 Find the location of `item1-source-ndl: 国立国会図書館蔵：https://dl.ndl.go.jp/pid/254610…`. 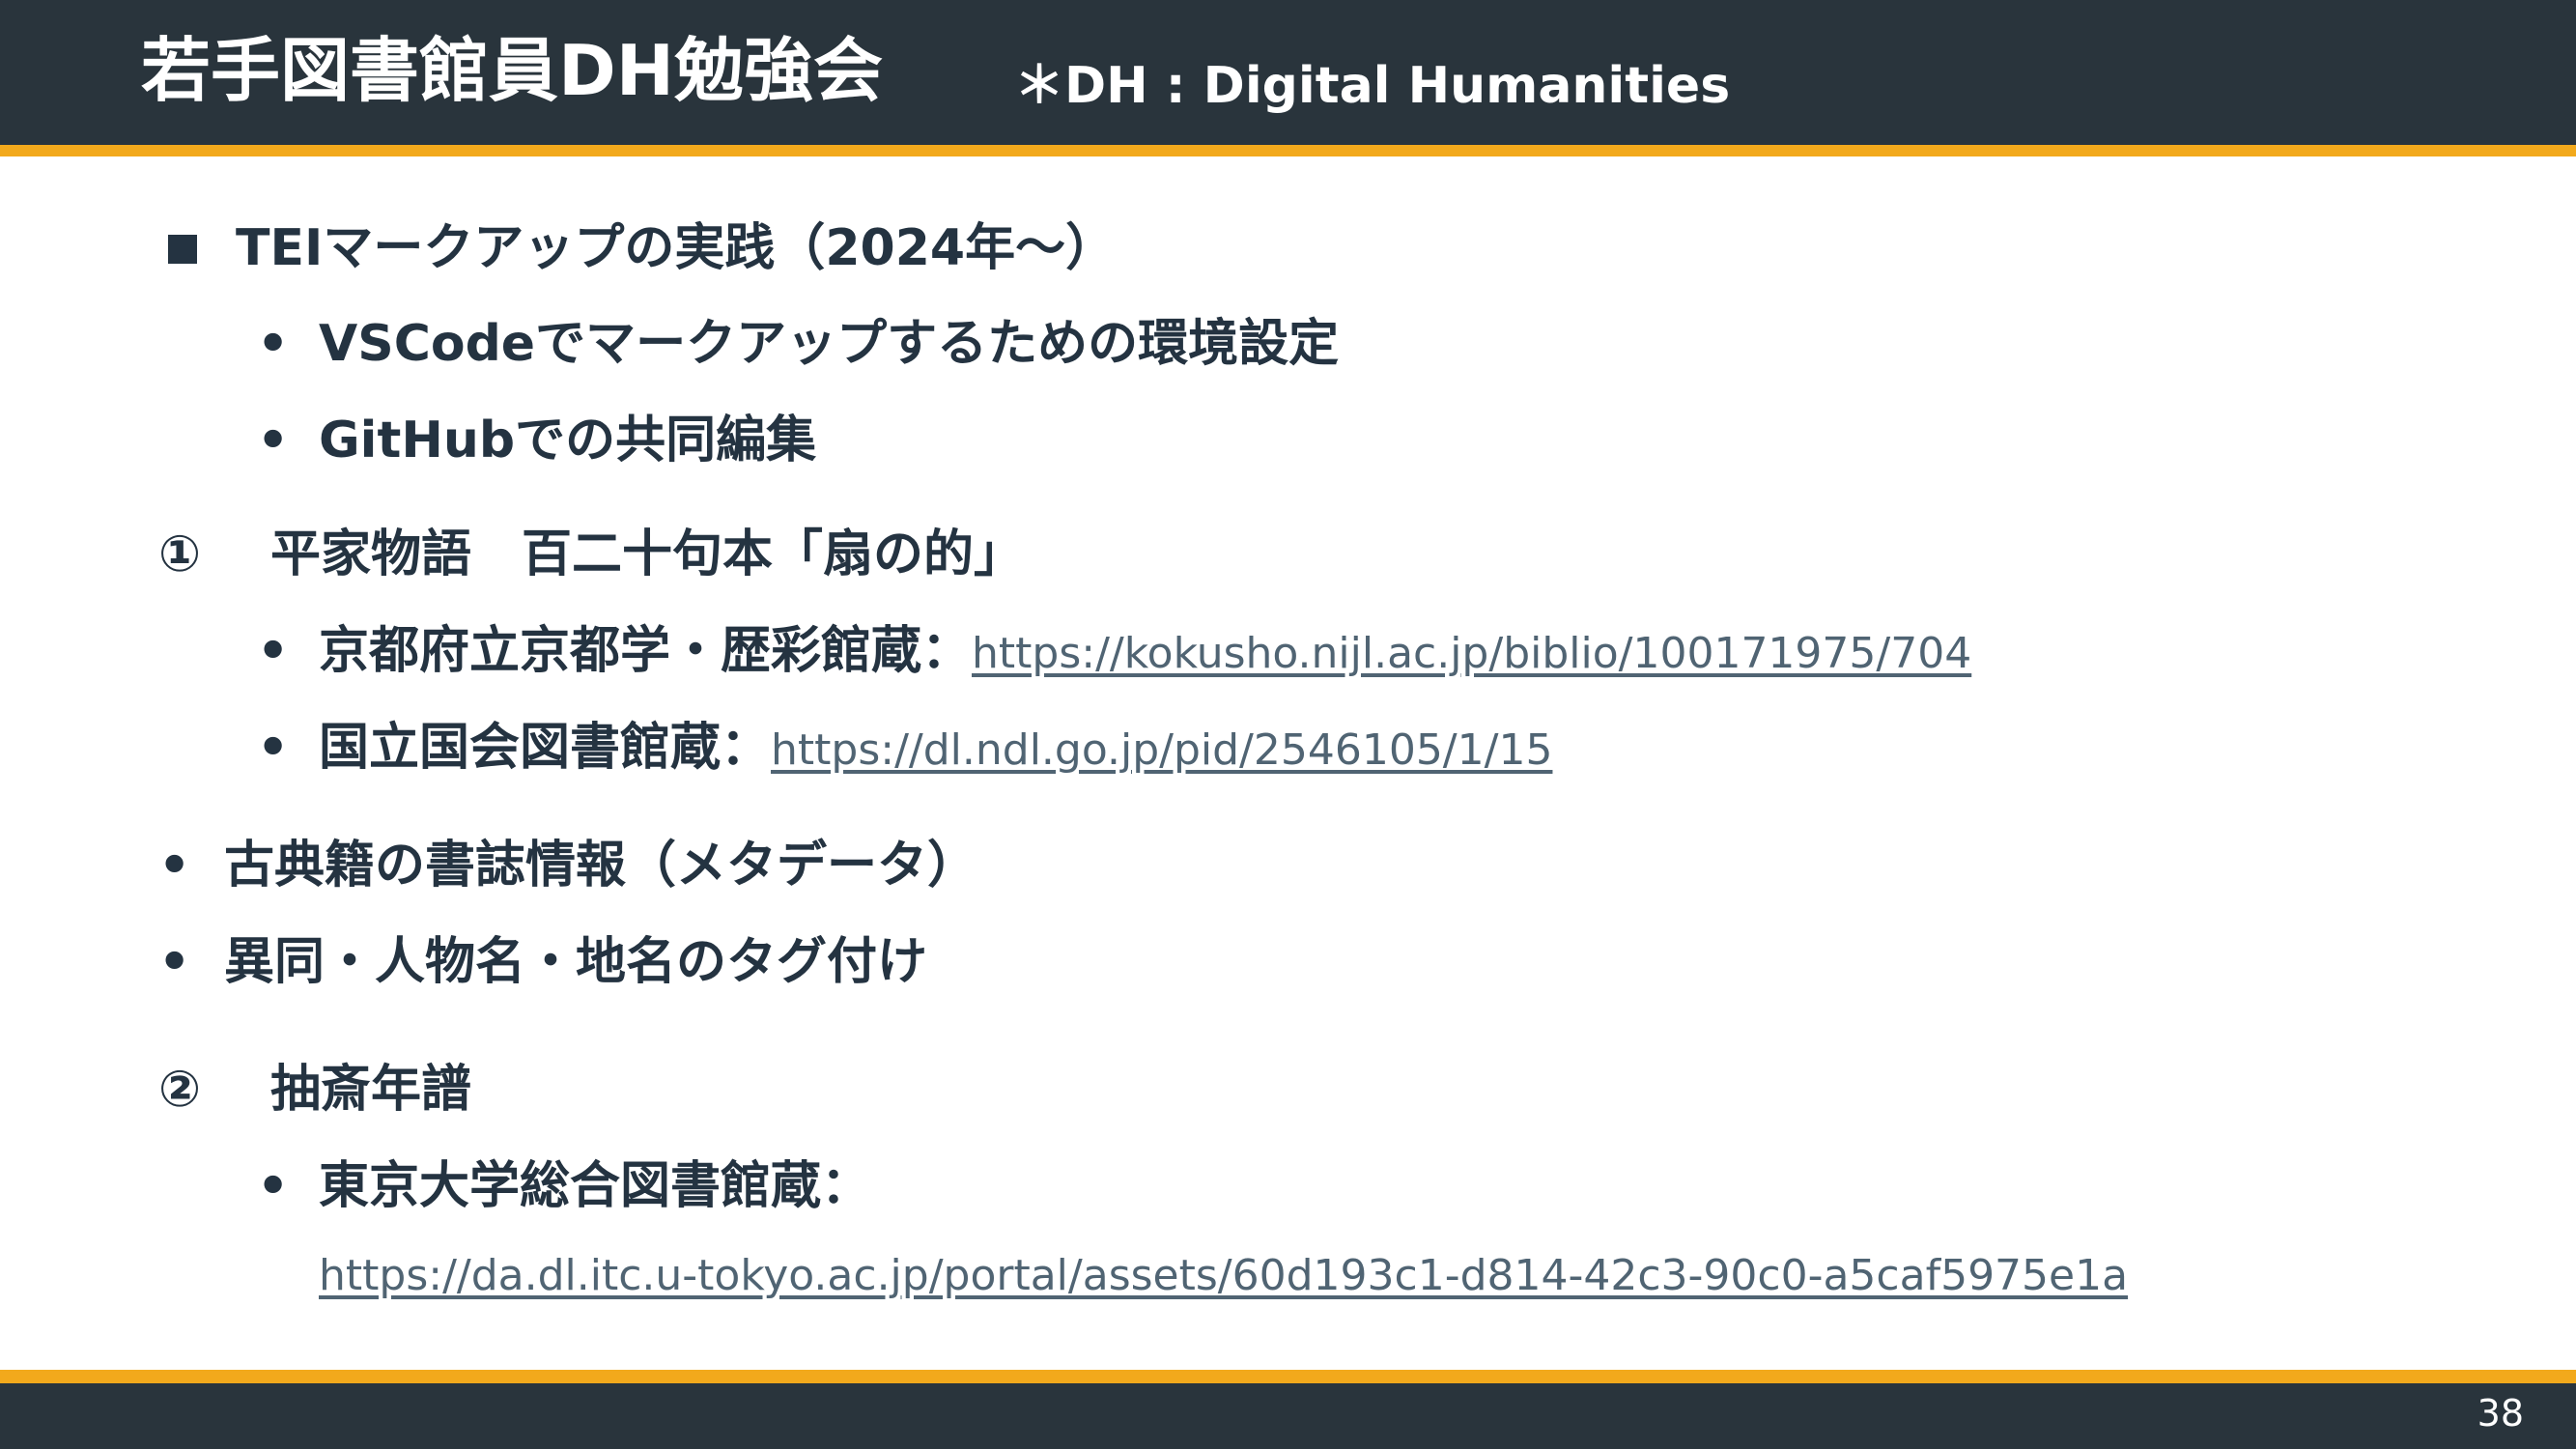

item1-source-ndl: 国立国会図書館蔵：https://dl.ndl.go.jp/pid/254610… is located at coordinates (935, 748).